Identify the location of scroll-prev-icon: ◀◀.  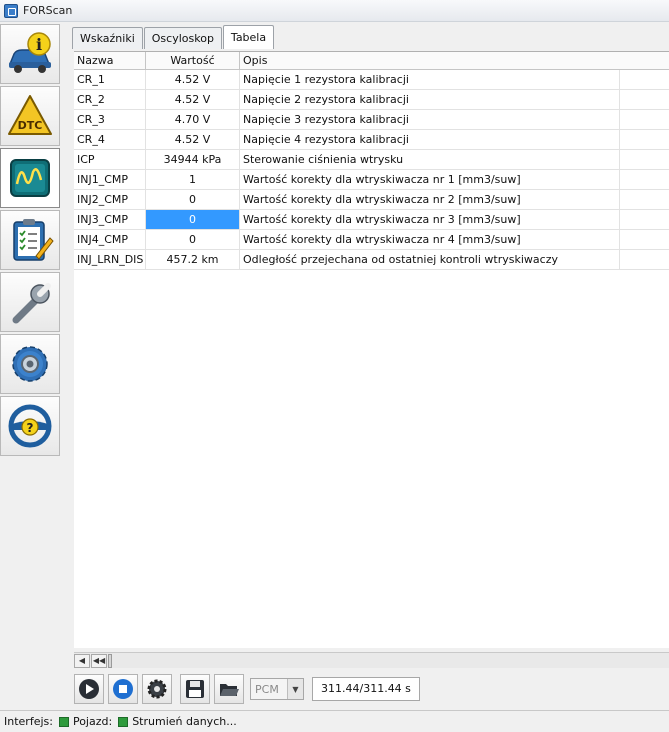
(99, 661).